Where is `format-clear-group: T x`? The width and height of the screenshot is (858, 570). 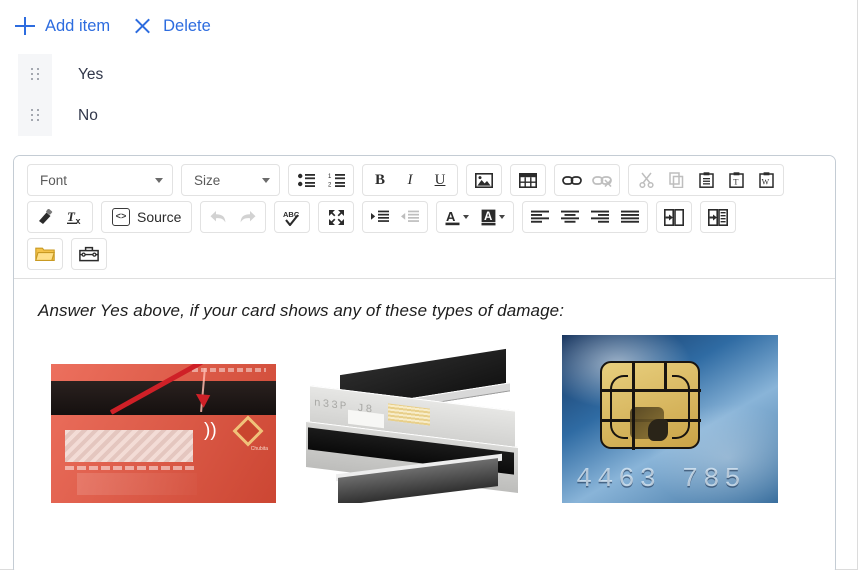
format-clear-group: T x is located at coordinates (60, 217).